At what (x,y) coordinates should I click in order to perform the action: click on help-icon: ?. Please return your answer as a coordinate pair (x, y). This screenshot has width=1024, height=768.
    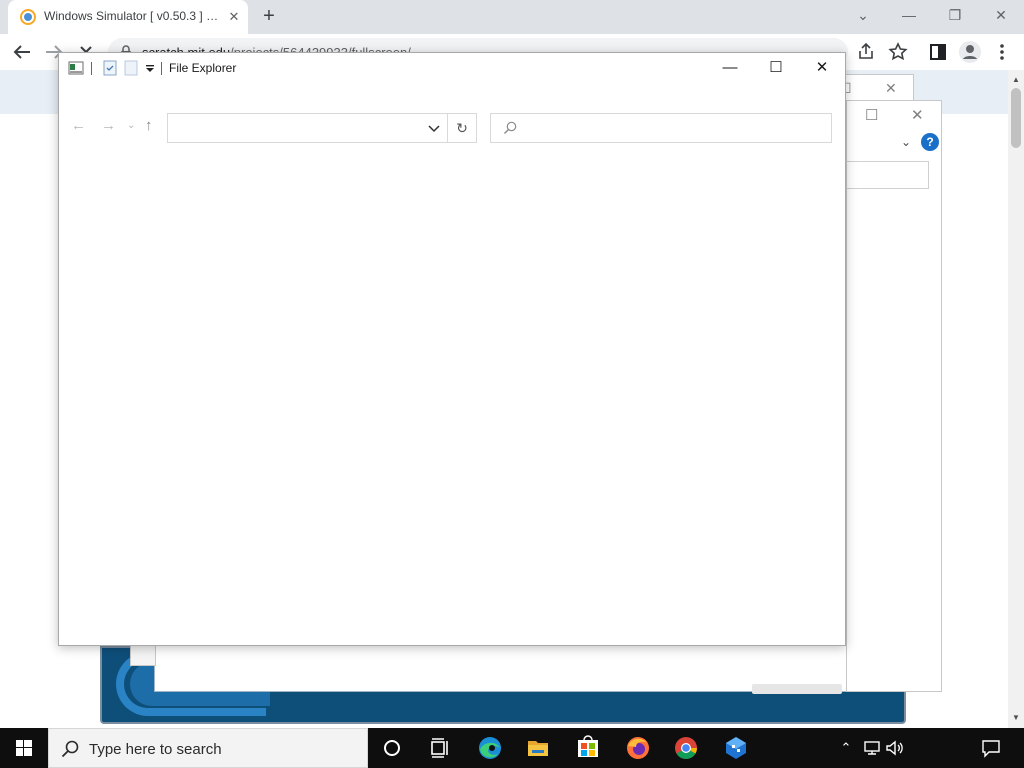
    Looking at the image, I should click on (930, 142).